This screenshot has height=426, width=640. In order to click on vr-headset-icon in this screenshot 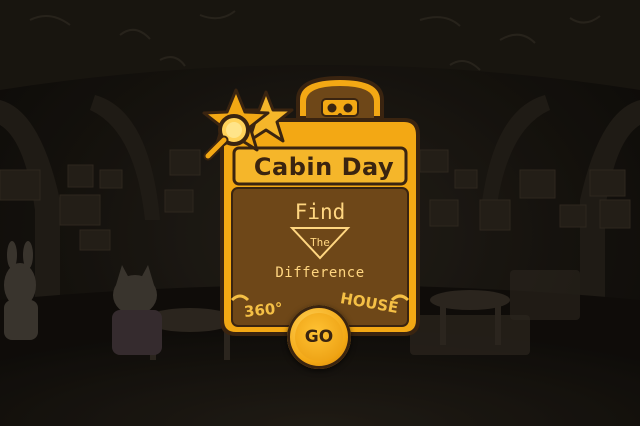, I will do `click(340, 107)`.